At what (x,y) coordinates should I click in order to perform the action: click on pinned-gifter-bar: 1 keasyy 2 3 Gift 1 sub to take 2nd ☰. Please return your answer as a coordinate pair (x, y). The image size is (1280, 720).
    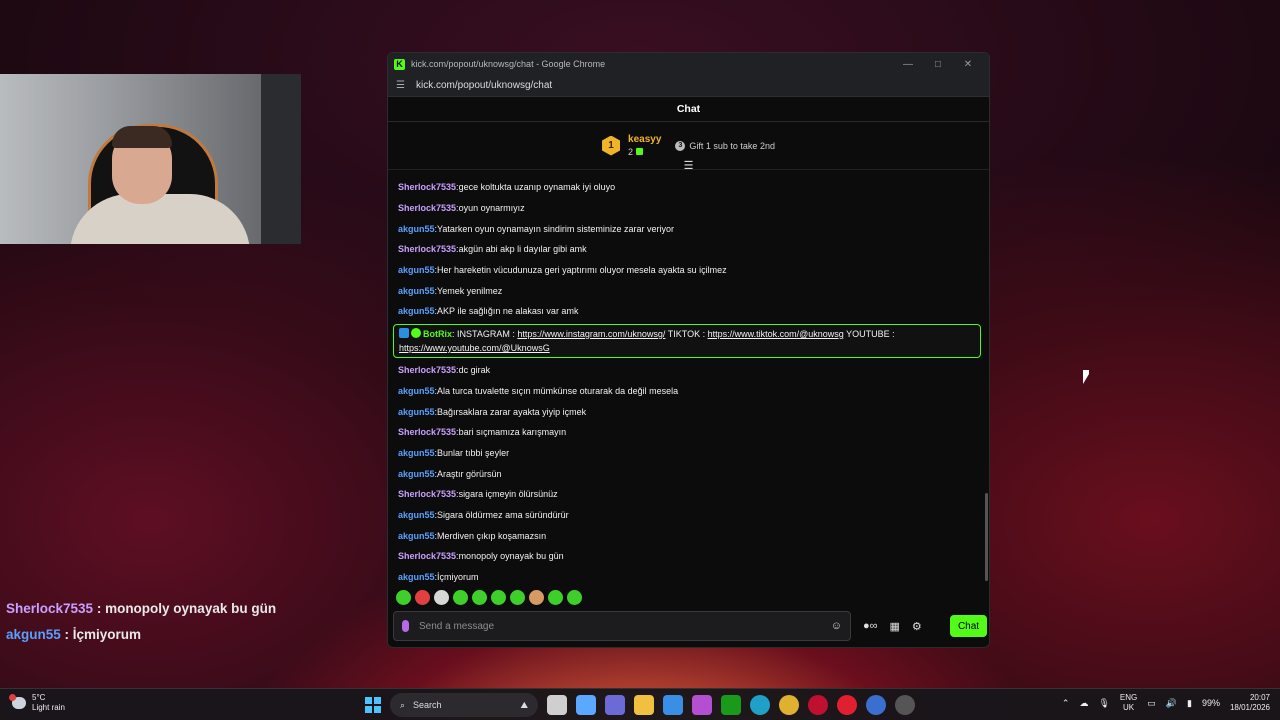
    Looking at the image, I should click on (688, 147).